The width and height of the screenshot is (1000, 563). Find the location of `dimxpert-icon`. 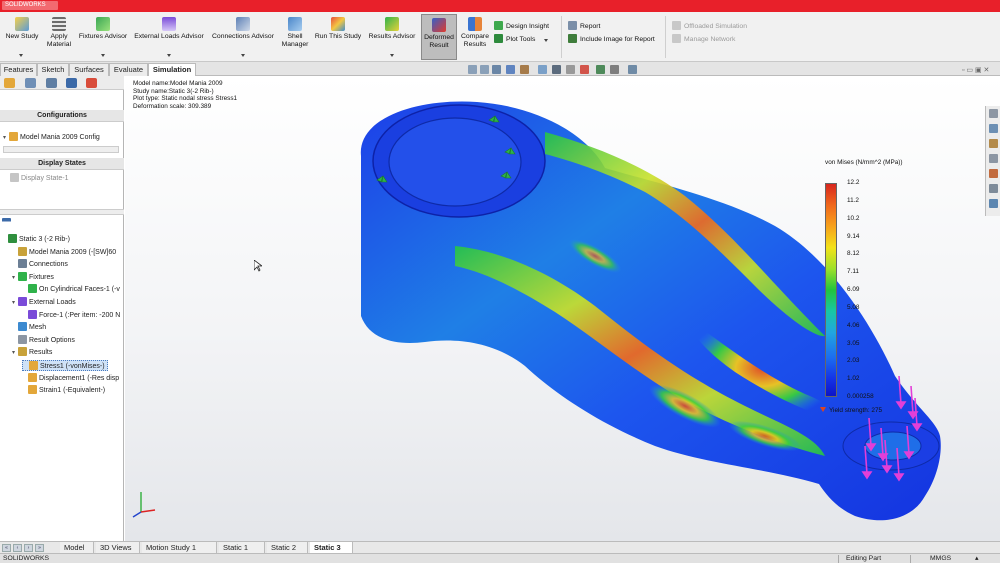

dimxpert-icon is located at coordinates (71, 83).